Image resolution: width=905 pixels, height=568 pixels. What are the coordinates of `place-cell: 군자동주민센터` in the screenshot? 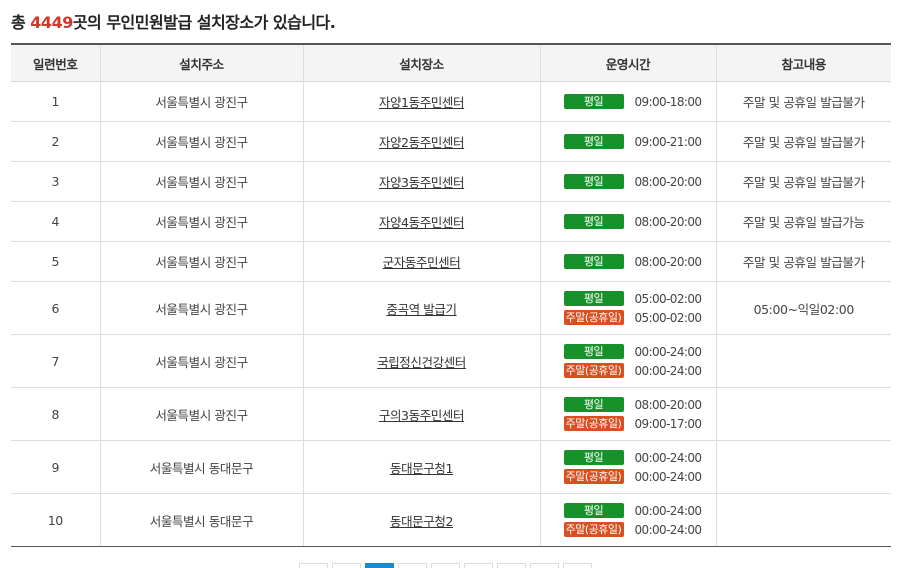 It's located at (422, 261).